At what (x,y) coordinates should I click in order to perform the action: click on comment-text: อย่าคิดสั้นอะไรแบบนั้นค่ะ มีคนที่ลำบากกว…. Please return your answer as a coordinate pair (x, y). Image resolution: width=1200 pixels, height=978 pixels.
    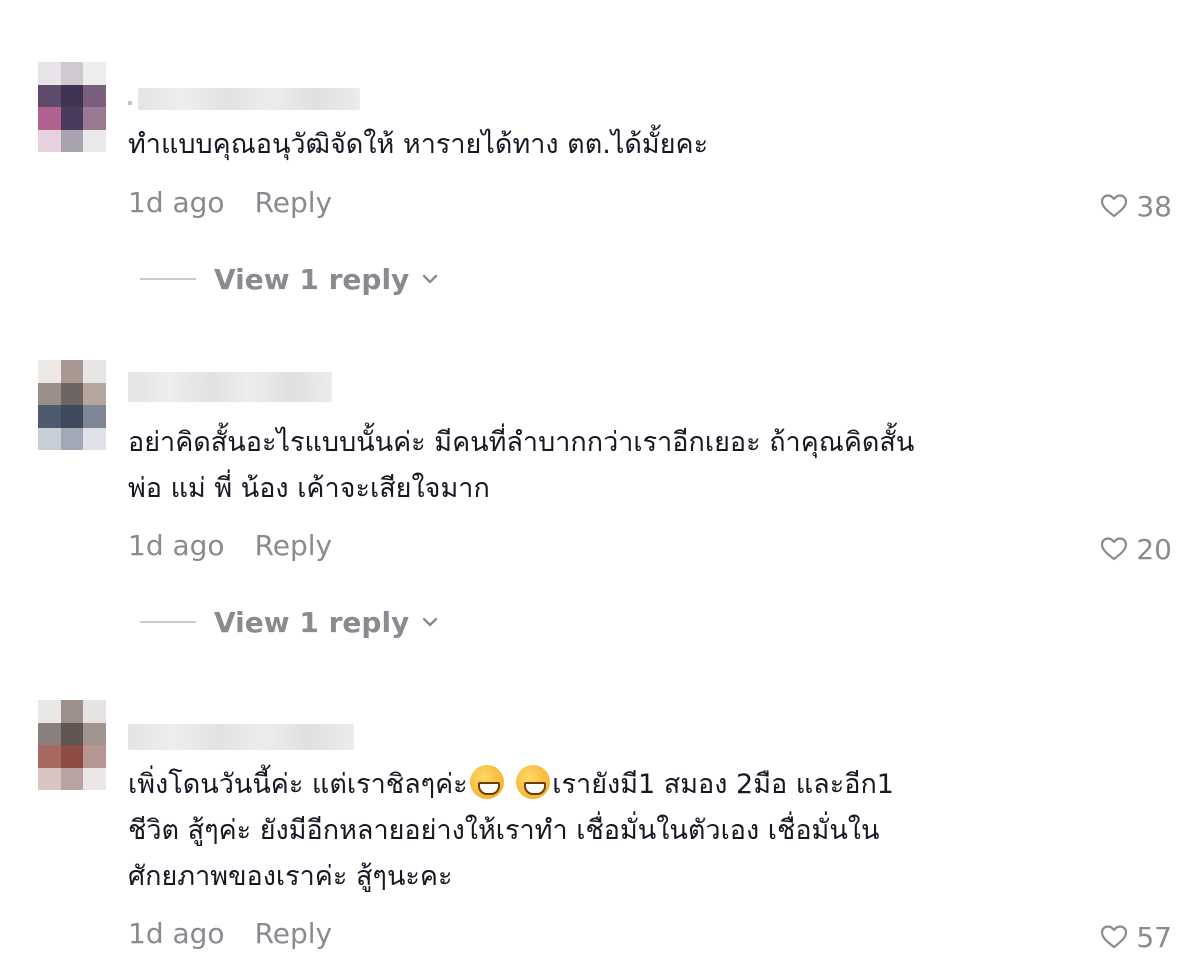
    Looking at the image, I should click on (521, 465).